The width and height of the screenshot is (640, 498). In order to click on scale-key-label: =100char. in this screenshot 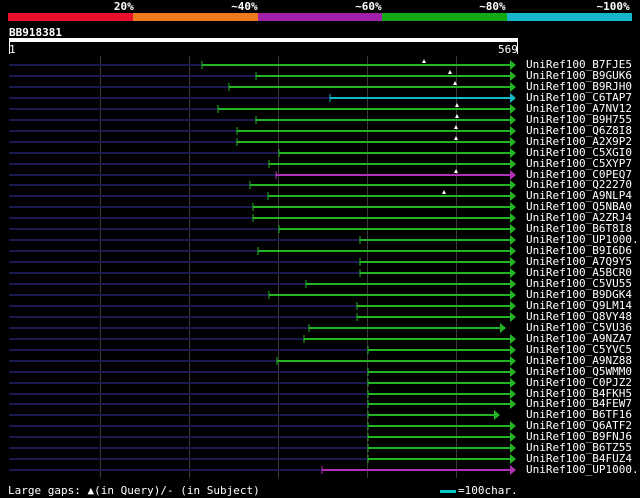, I will do `click(488, 490)`.